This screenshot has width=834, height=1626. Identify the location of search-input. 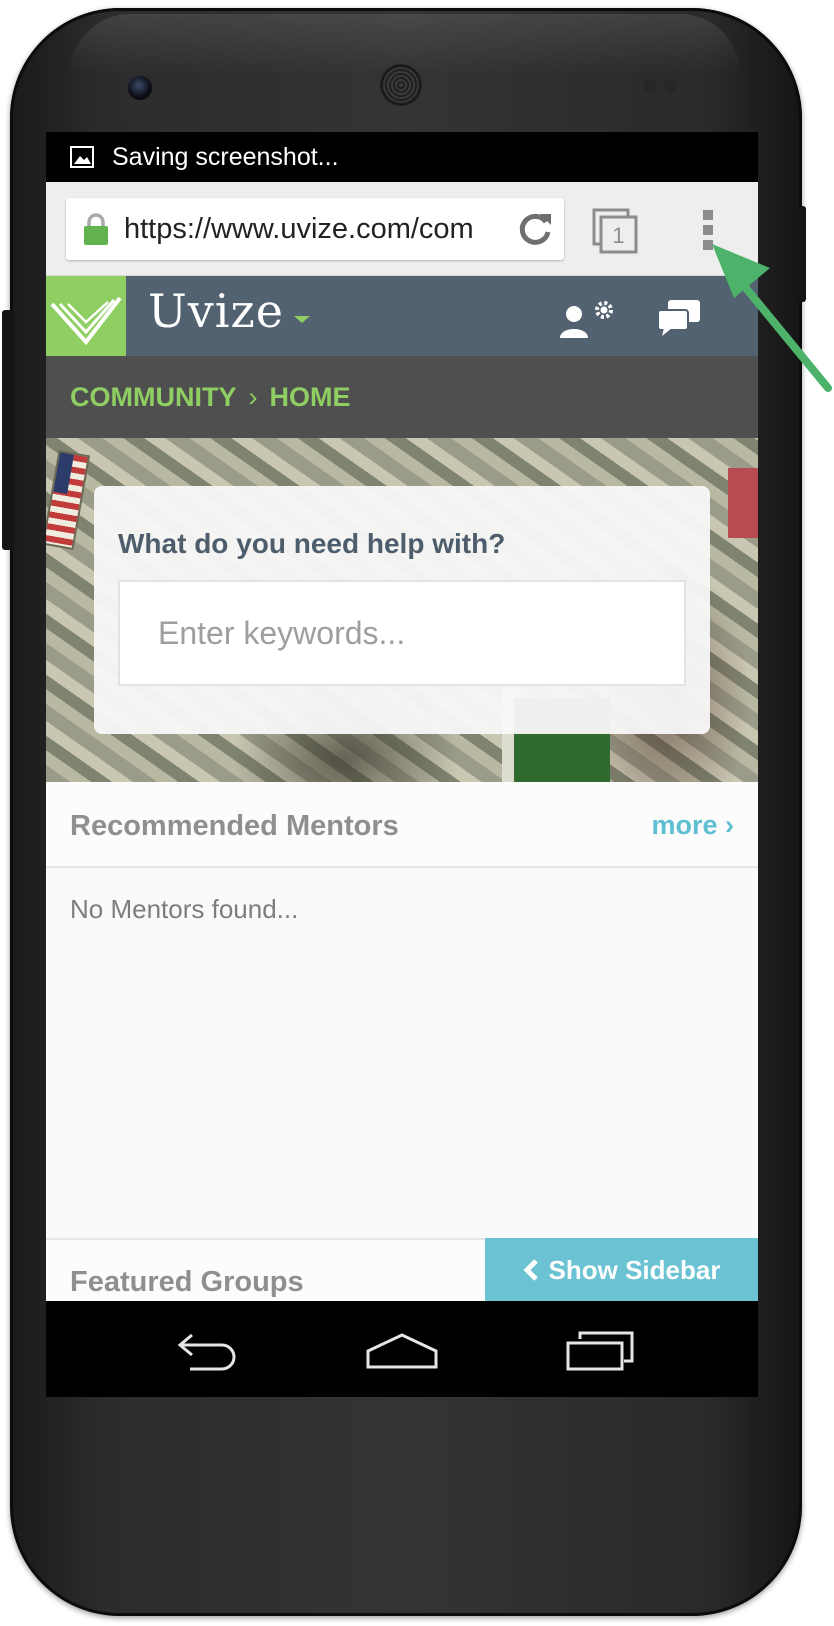
(402, 633).